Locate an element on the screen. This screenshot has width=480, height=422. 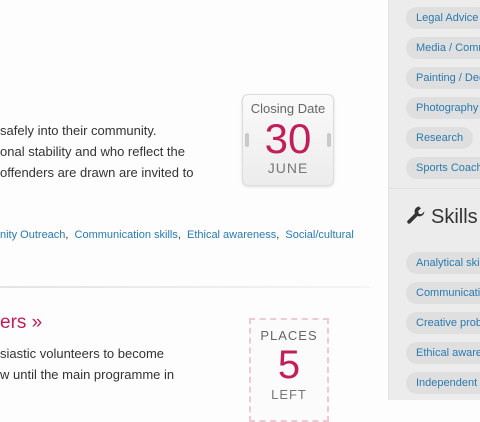
closing-date-day: 30 is located at coordinates (288, 138).